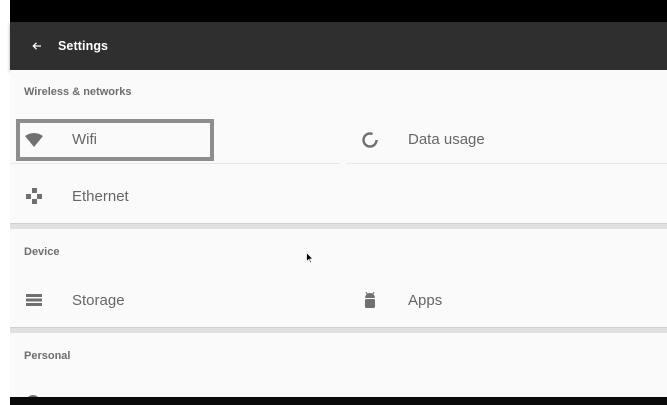 The height and width of the screenshot is (405, 667). Describe the element at coordinates (333, 11) in the screenshot. I see `top-black-bar` at that location.